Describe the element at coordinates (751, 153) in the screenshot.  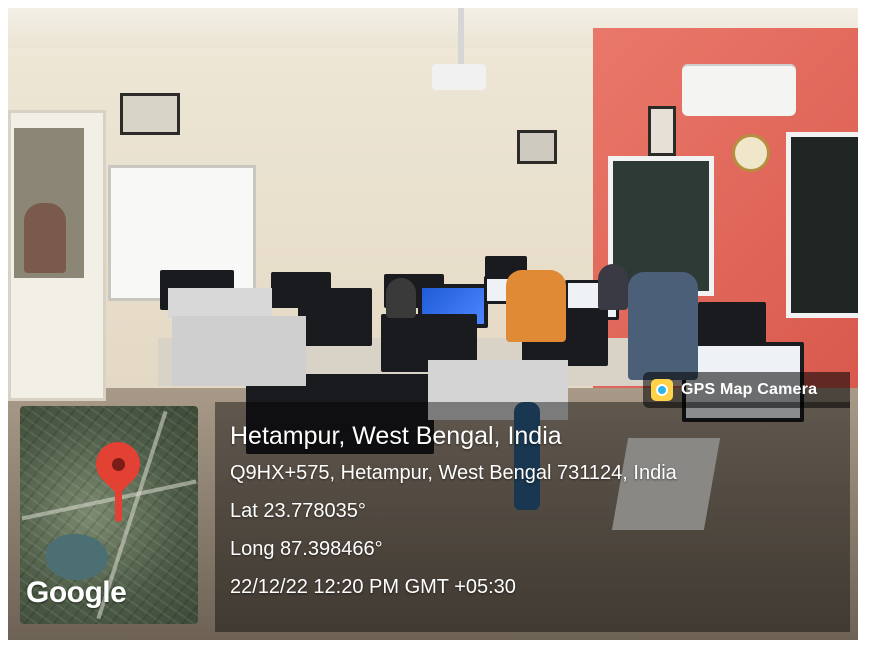
I see `wall-clock` at that location.